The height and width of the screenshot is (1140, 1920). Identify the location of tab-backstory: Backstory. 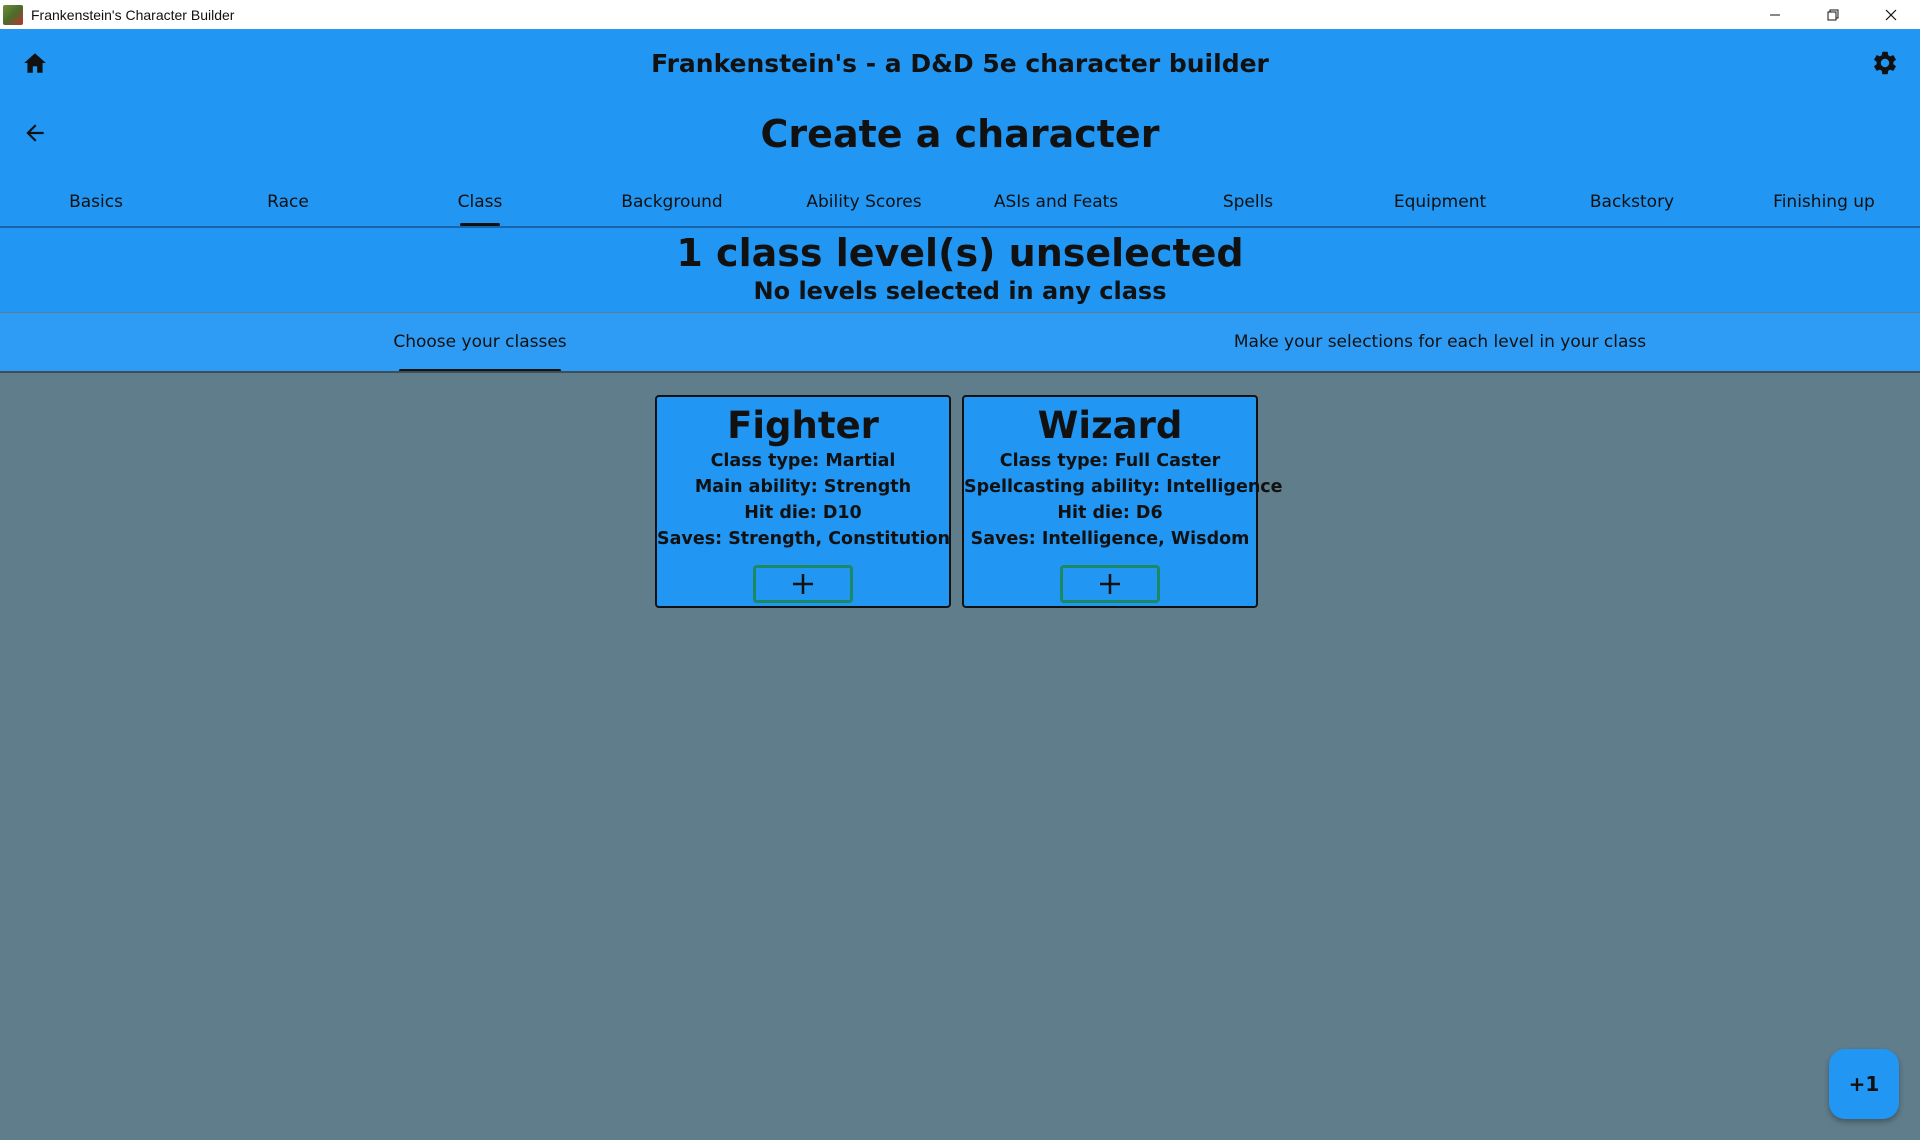
(1632, 202).